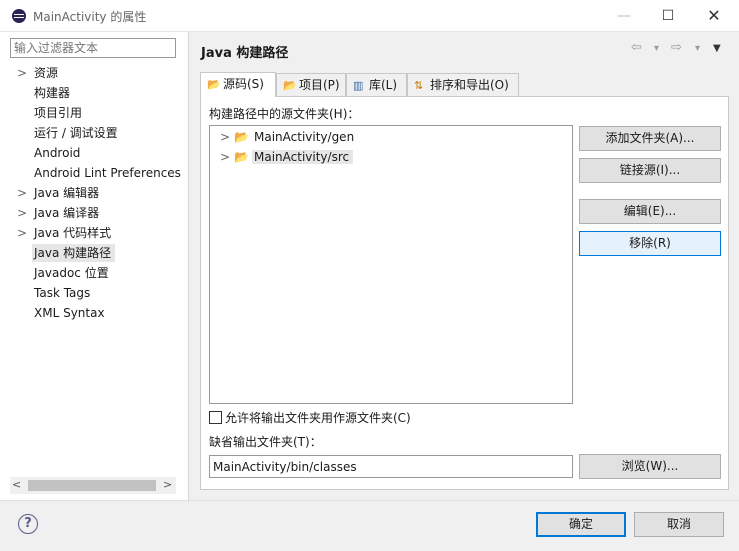 This screenshot has width=739, height=551. What do you see at coordinates (581, 524) in the screenshot?
I see `ok-button: 确定` at bounding box center [581, 524].